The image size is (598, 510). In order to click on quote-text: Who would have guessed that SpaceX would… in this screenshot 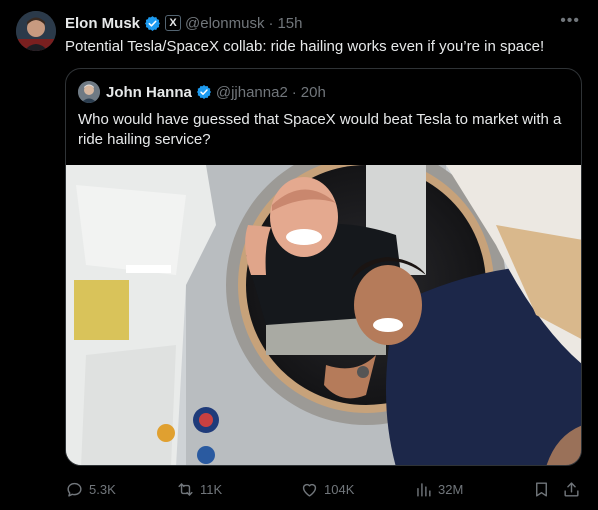, I will do `click(320, 129)`.